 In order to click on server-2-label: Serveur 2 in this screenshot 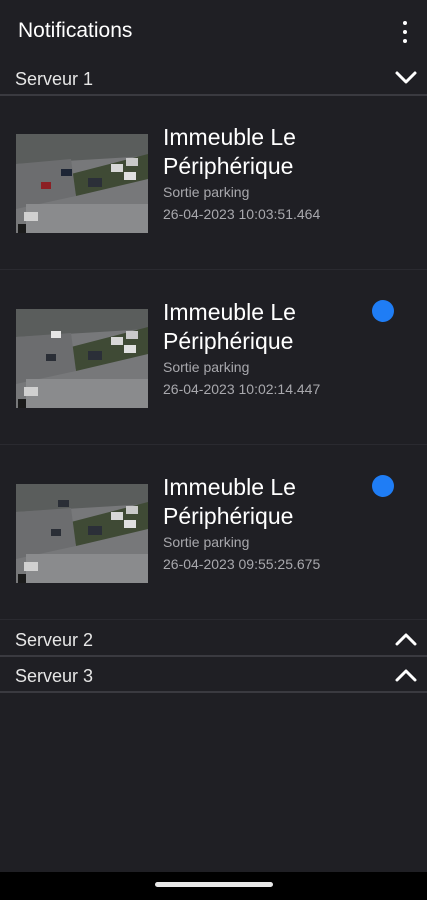, I will do `click(54, 640)`.